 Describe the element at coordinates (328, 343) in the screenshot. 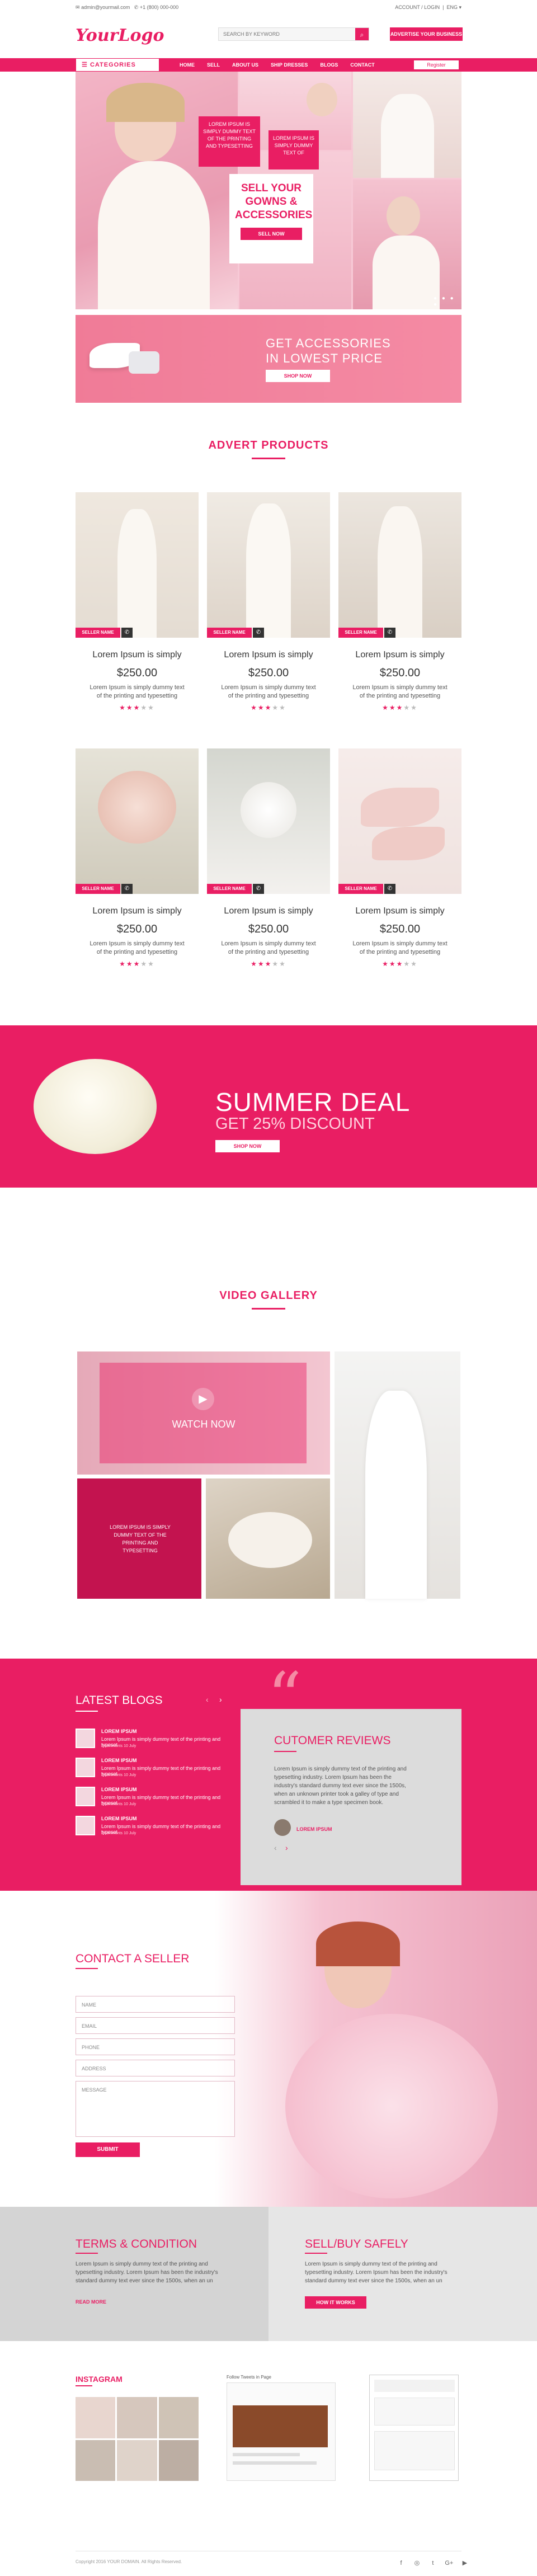

I see `promo-title-1: GET ACCESSORIES` at that location.